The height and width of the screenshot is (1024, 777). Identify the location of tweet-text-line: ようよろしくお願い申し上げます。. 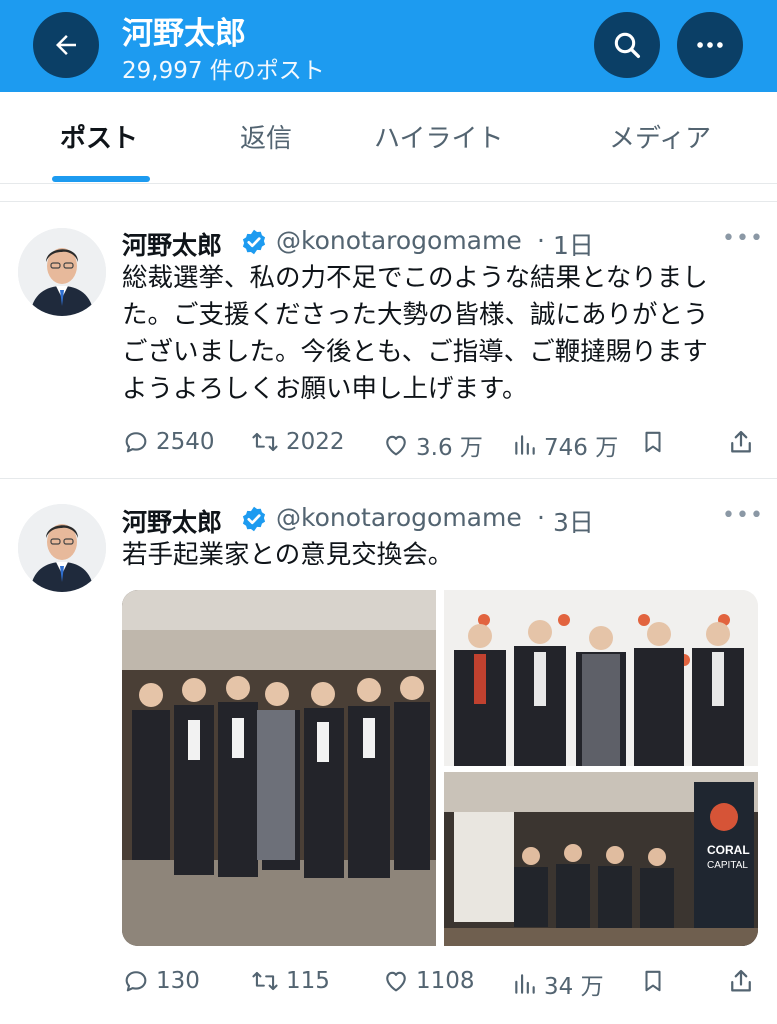
(325, 389).